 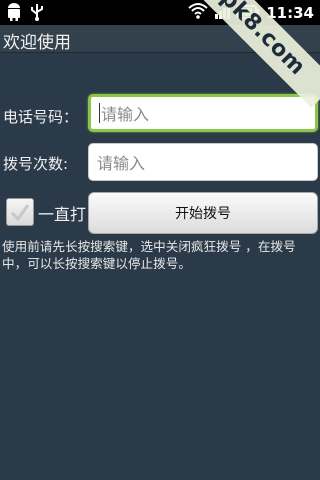 I want to click on always-checkbox, so click(x=20, y=212).